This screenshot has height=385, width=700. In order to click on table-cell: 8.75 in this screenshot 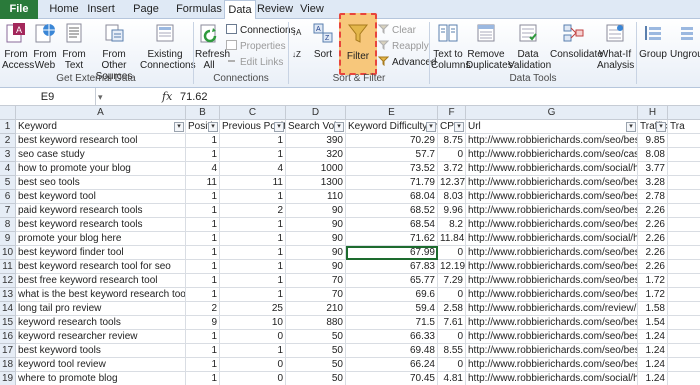, I will do `click(452, 141)`.